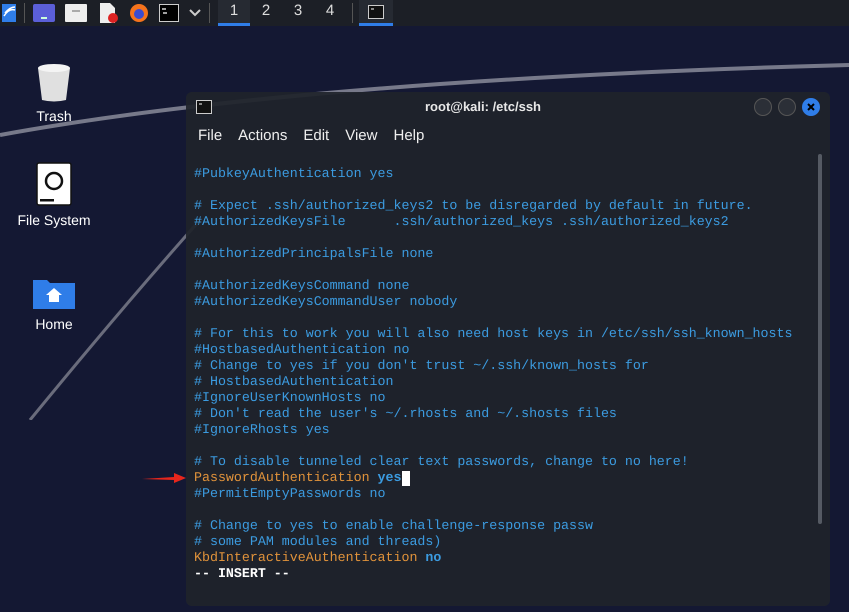 The height and width of the screenshot is (612, 849). Describe the element at coordinates (54, 324) in the screenshot. I see `desktop-icon-label: Home` at that location.